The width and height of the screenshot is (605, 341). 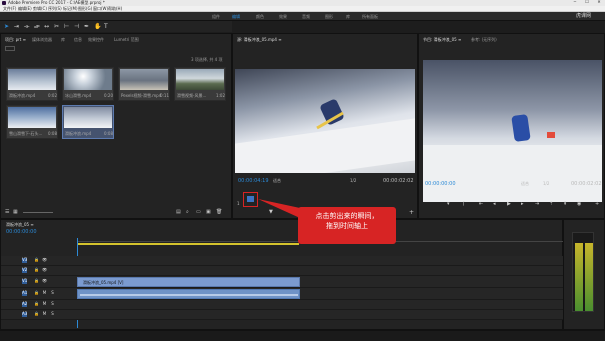 What do you see at coordinates (178, 212) in the screenshot?
I see `automate-icon: ▤` at bounding box center [178, 212].